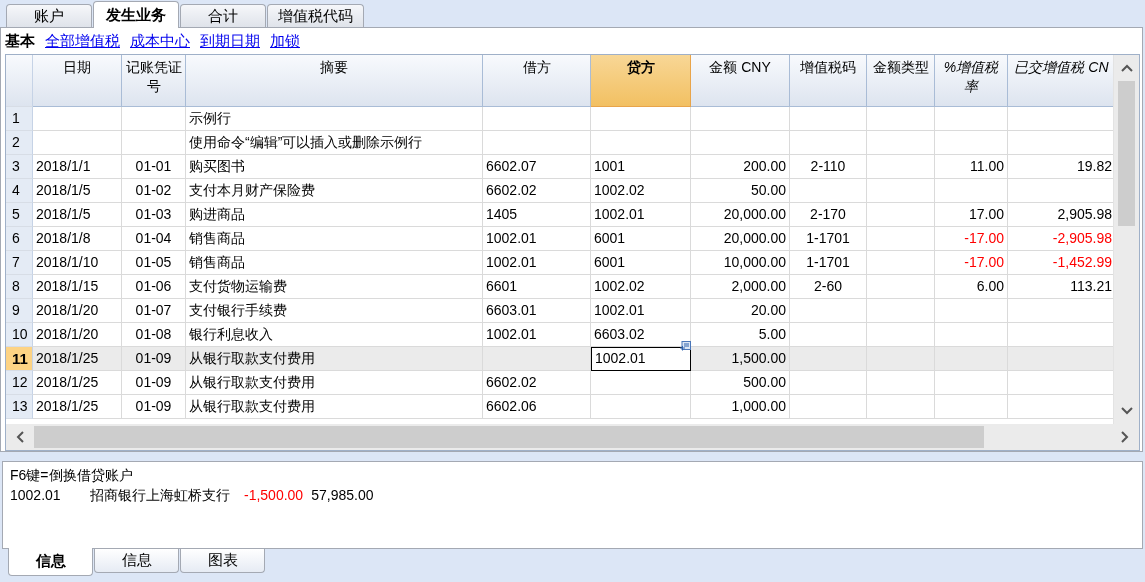 This screenshot has height=582, width=1145. What do you see at coordinates (828, 81) in the screenshot?
I see `column-header: 增值税码` at bounding box center [828, 81].